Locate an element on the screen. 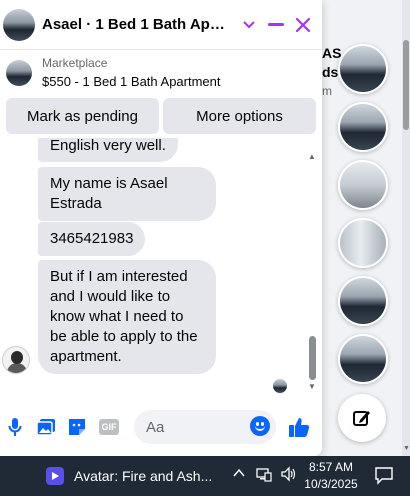 The height and width of the screenshot is (496, 410). listing-name: $550 - 1 Bed 1 Bath Apartment is located at coordinates (131, 81).